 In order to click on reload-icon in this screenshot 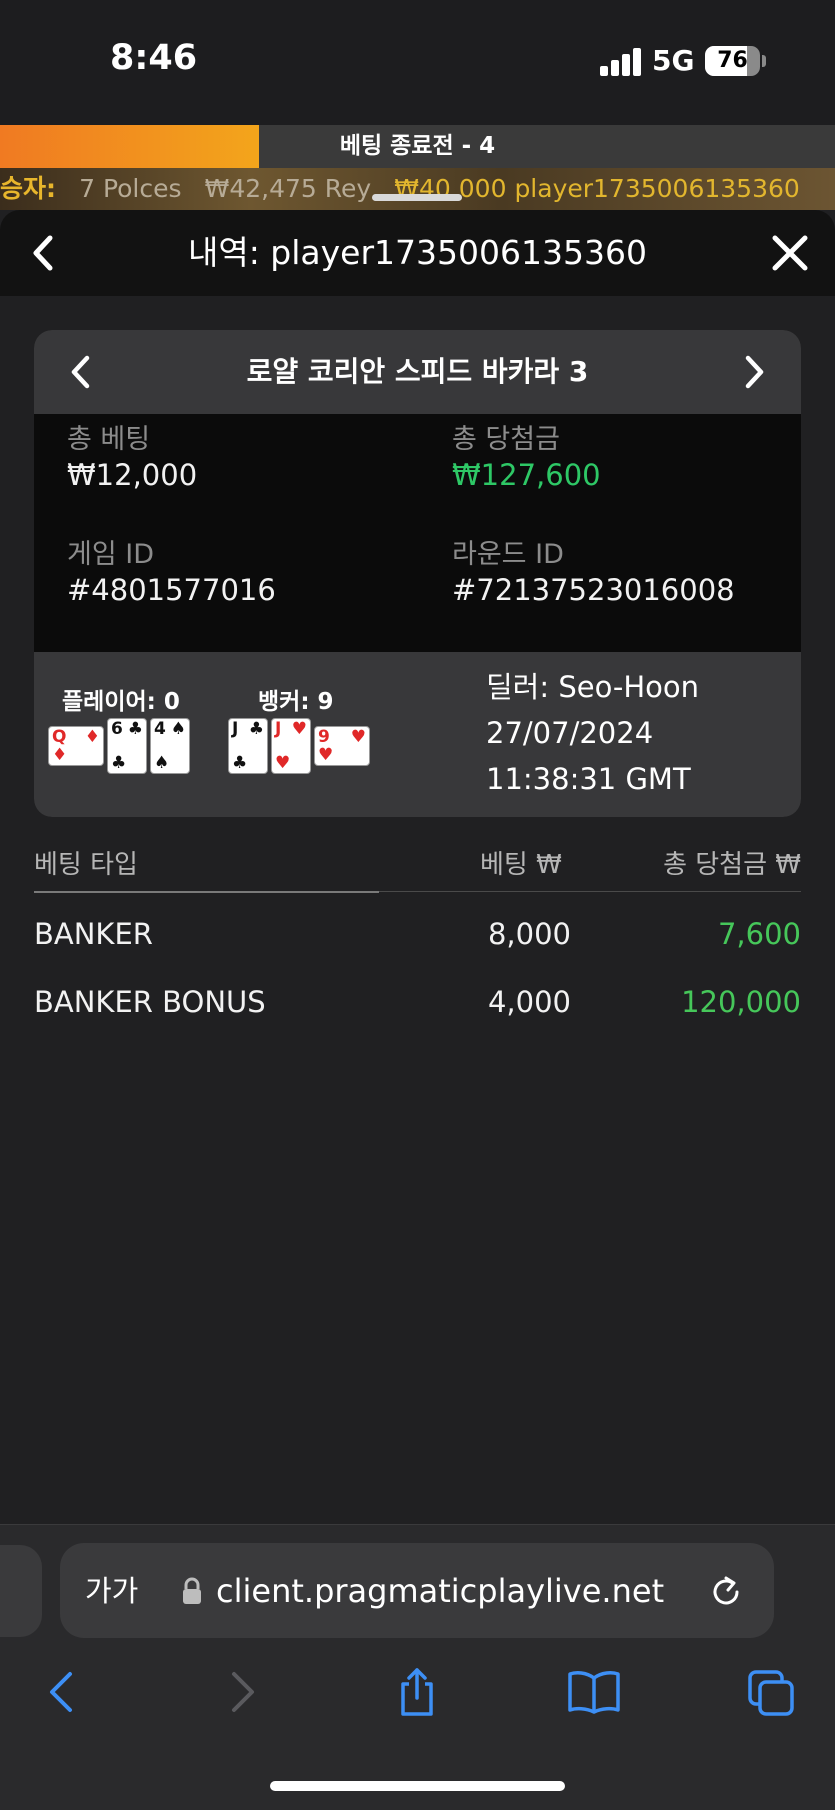, I will do `click(726, 1592)`.